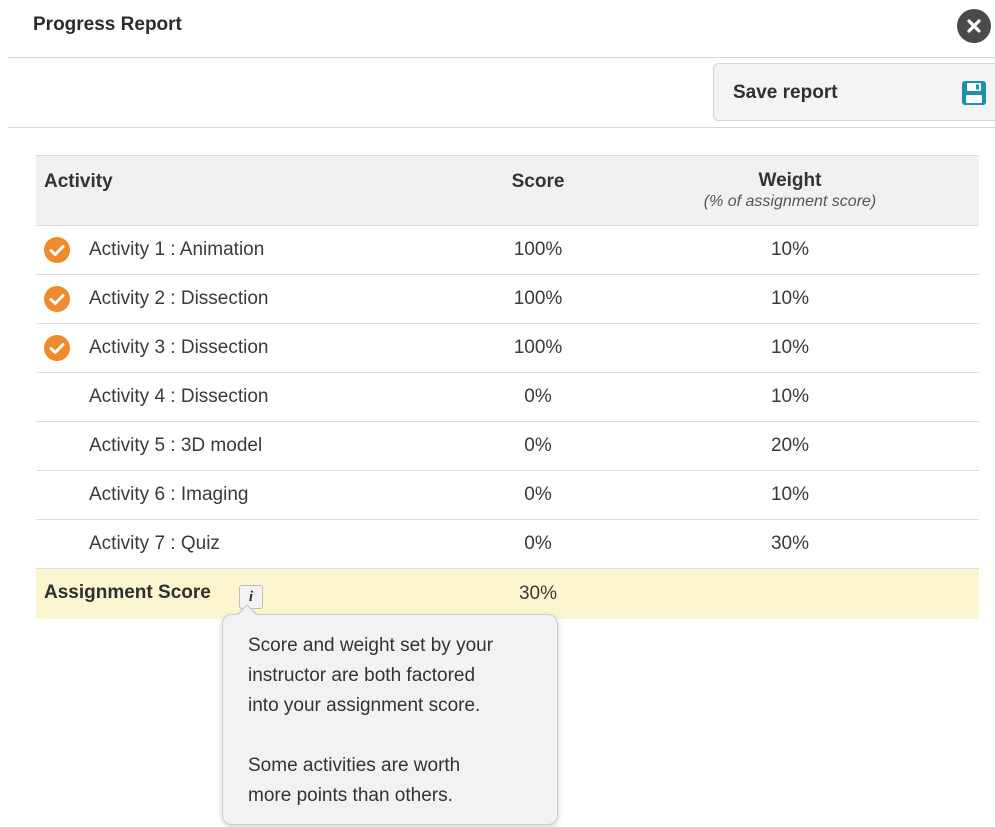  What do you see at coordinates (790, 201) in the screenshot?
I see `column-header-weight-subtitle: (% of assignment score)` at bounding box center [790, 201].